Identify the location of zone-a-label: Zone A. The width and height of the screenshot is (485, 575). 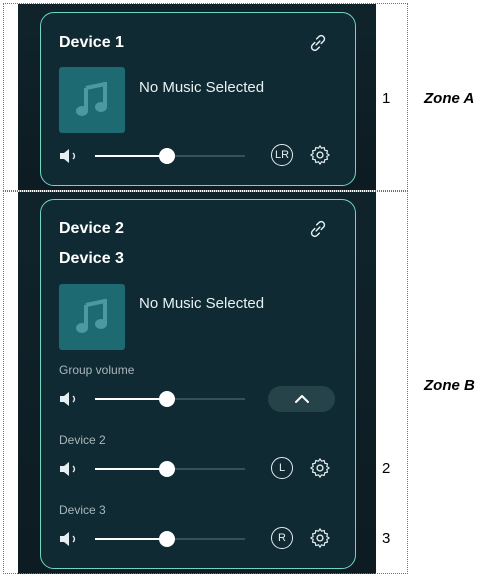
(449, 98).